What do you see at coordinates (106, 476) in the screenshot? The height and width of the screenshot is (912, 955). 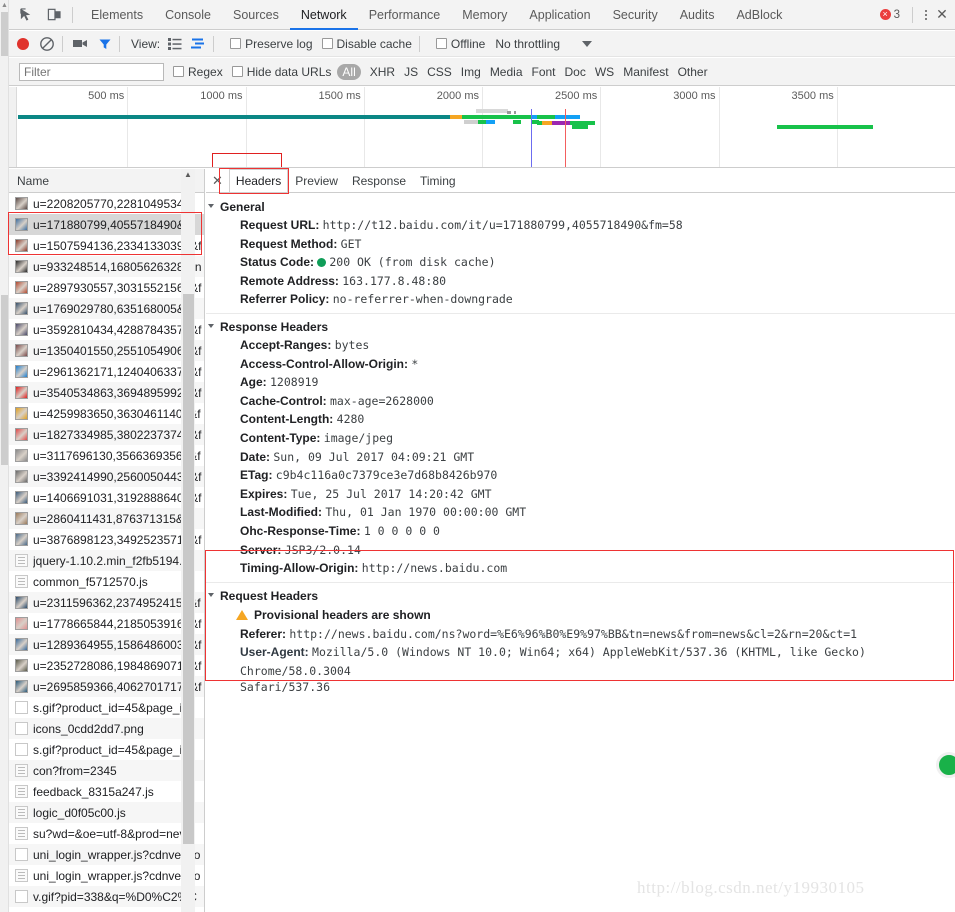 I see `table-row: u=3392414990,25600504438&f` at bounding box center [106, 476].